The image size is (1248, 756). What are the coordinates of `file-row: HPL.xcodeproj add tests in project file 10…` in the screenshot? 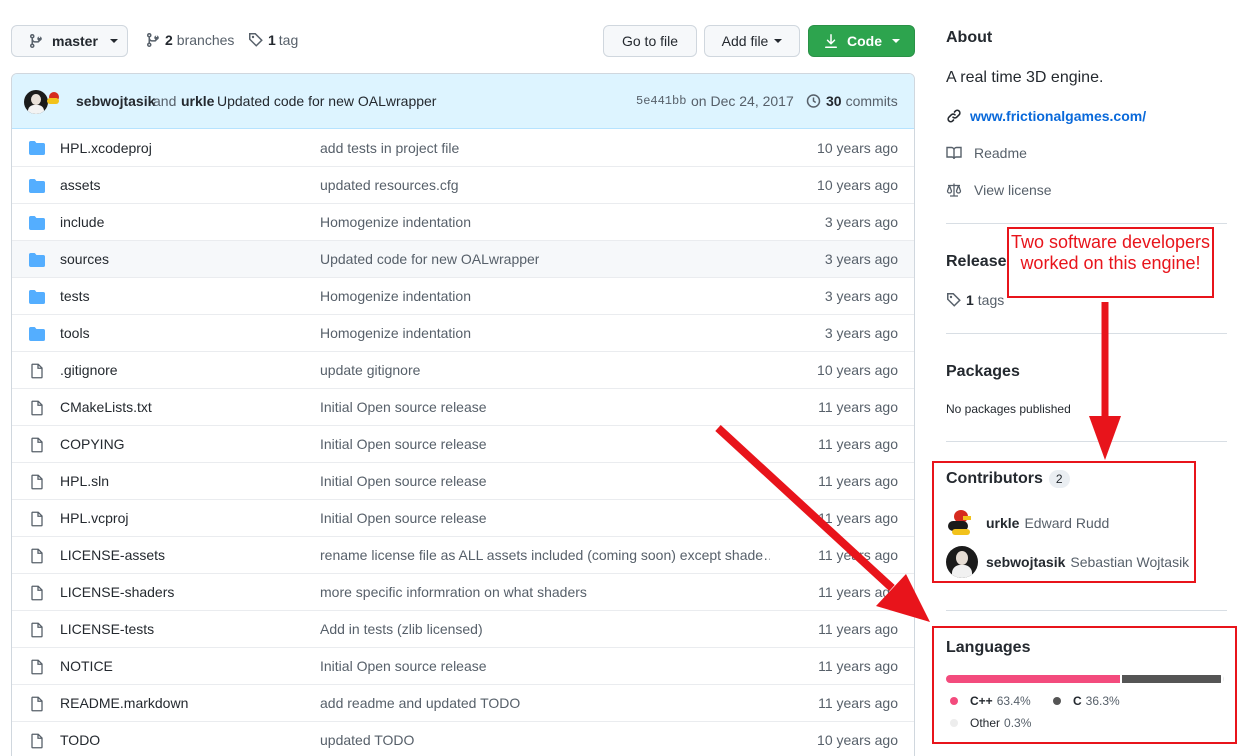 It's located at (463, 147).